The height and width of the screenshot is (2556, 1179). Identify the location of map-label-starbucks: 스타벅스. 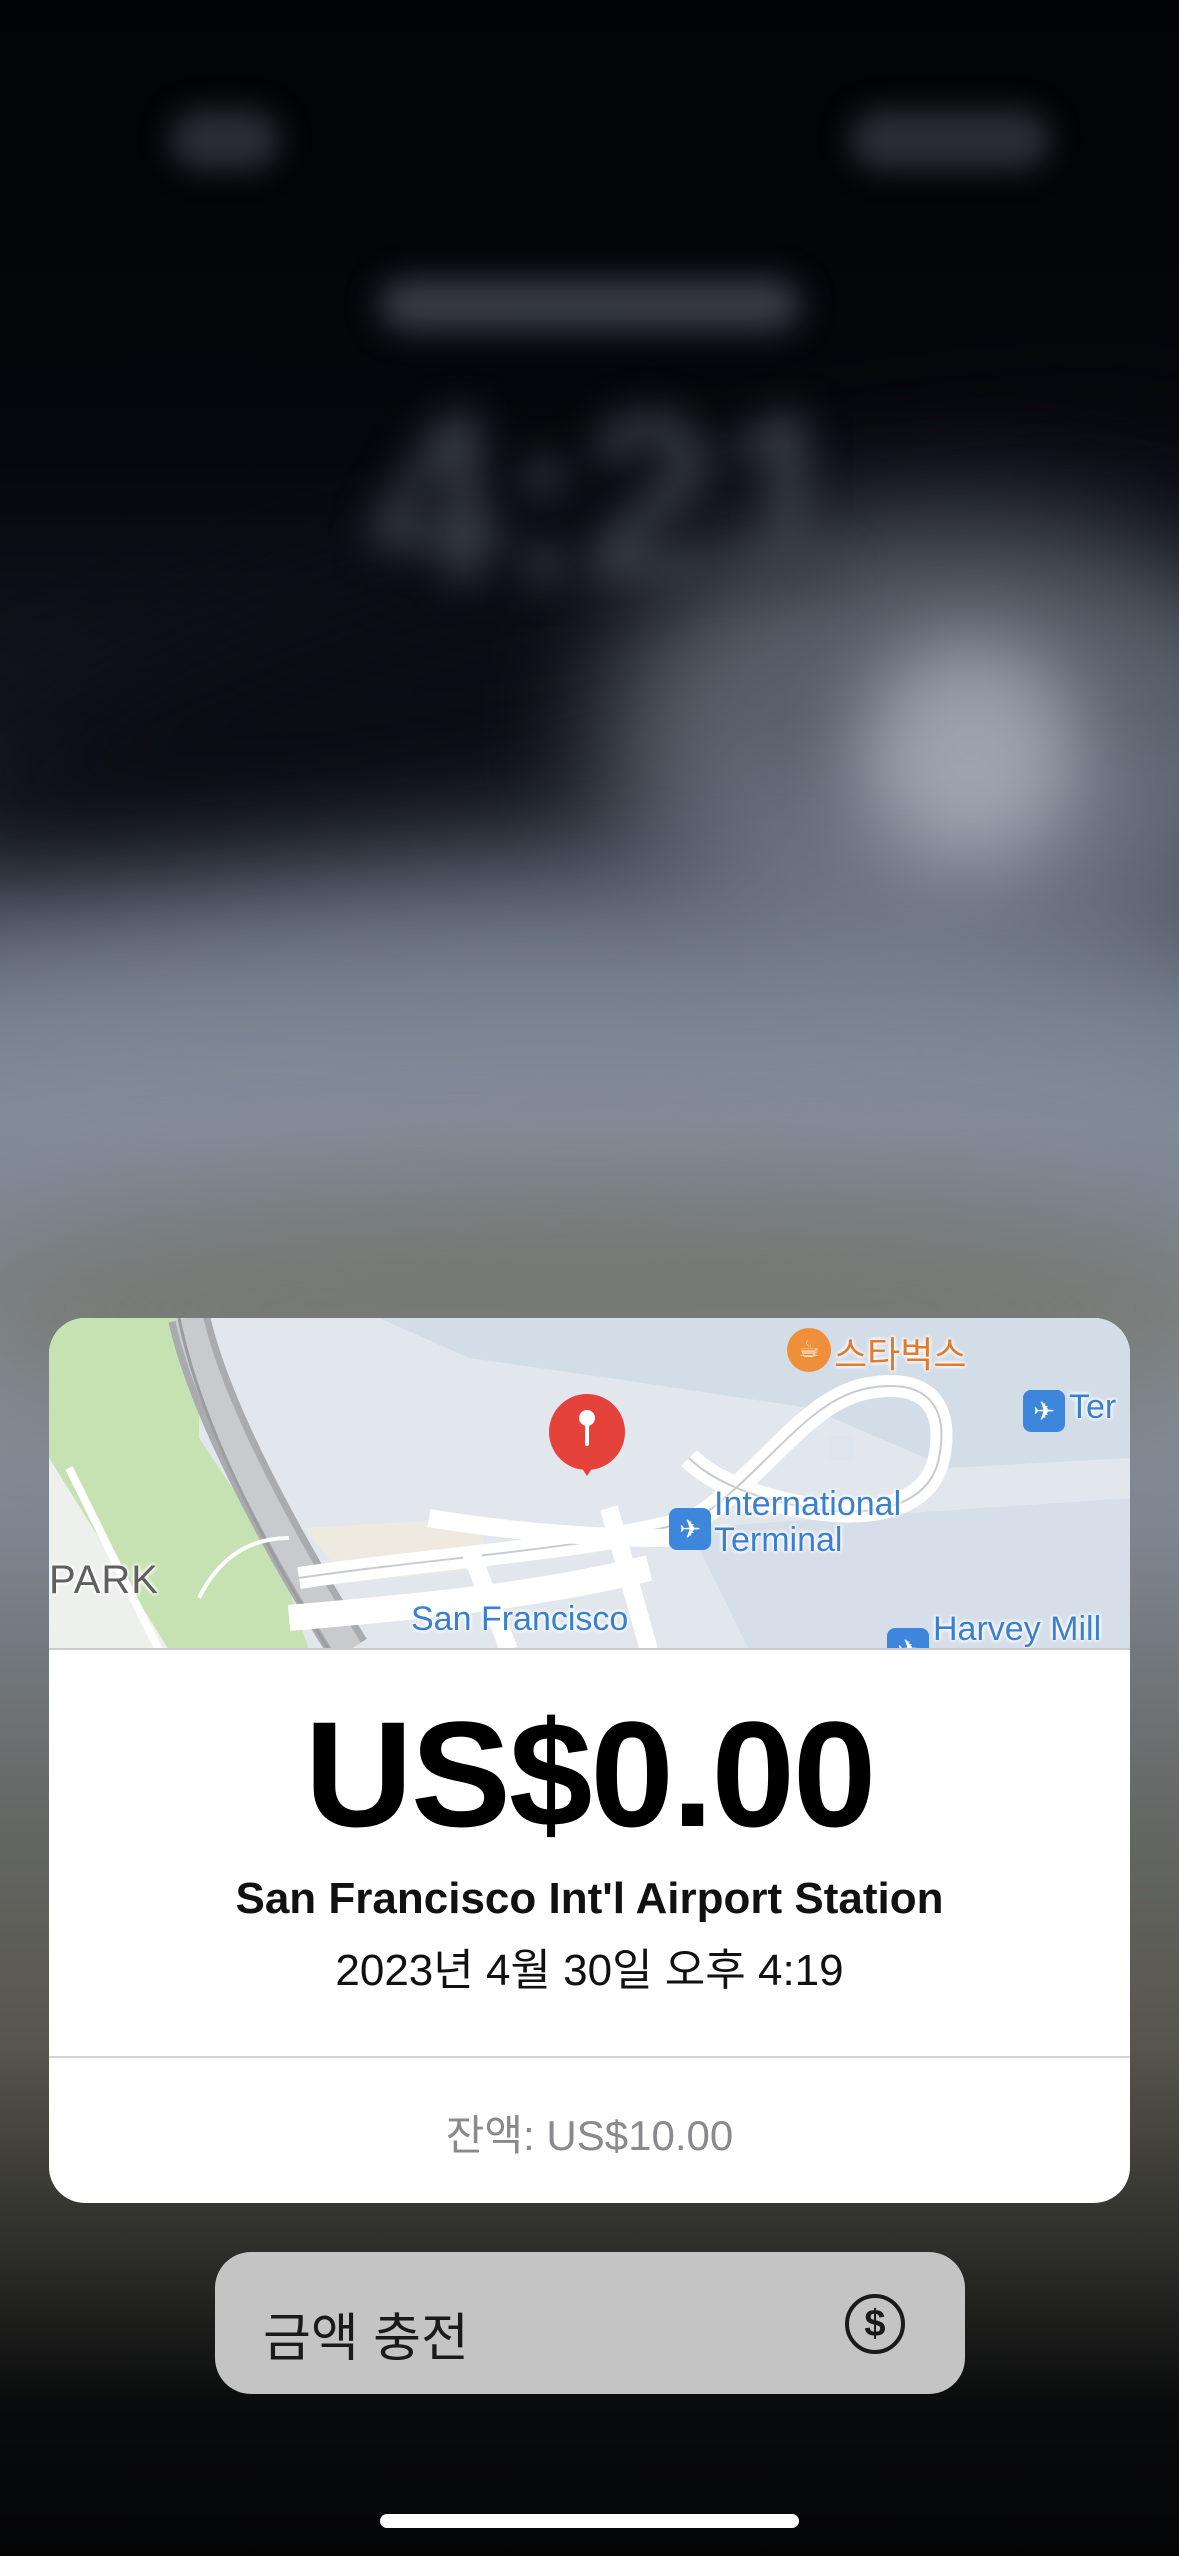
(900, 1354).